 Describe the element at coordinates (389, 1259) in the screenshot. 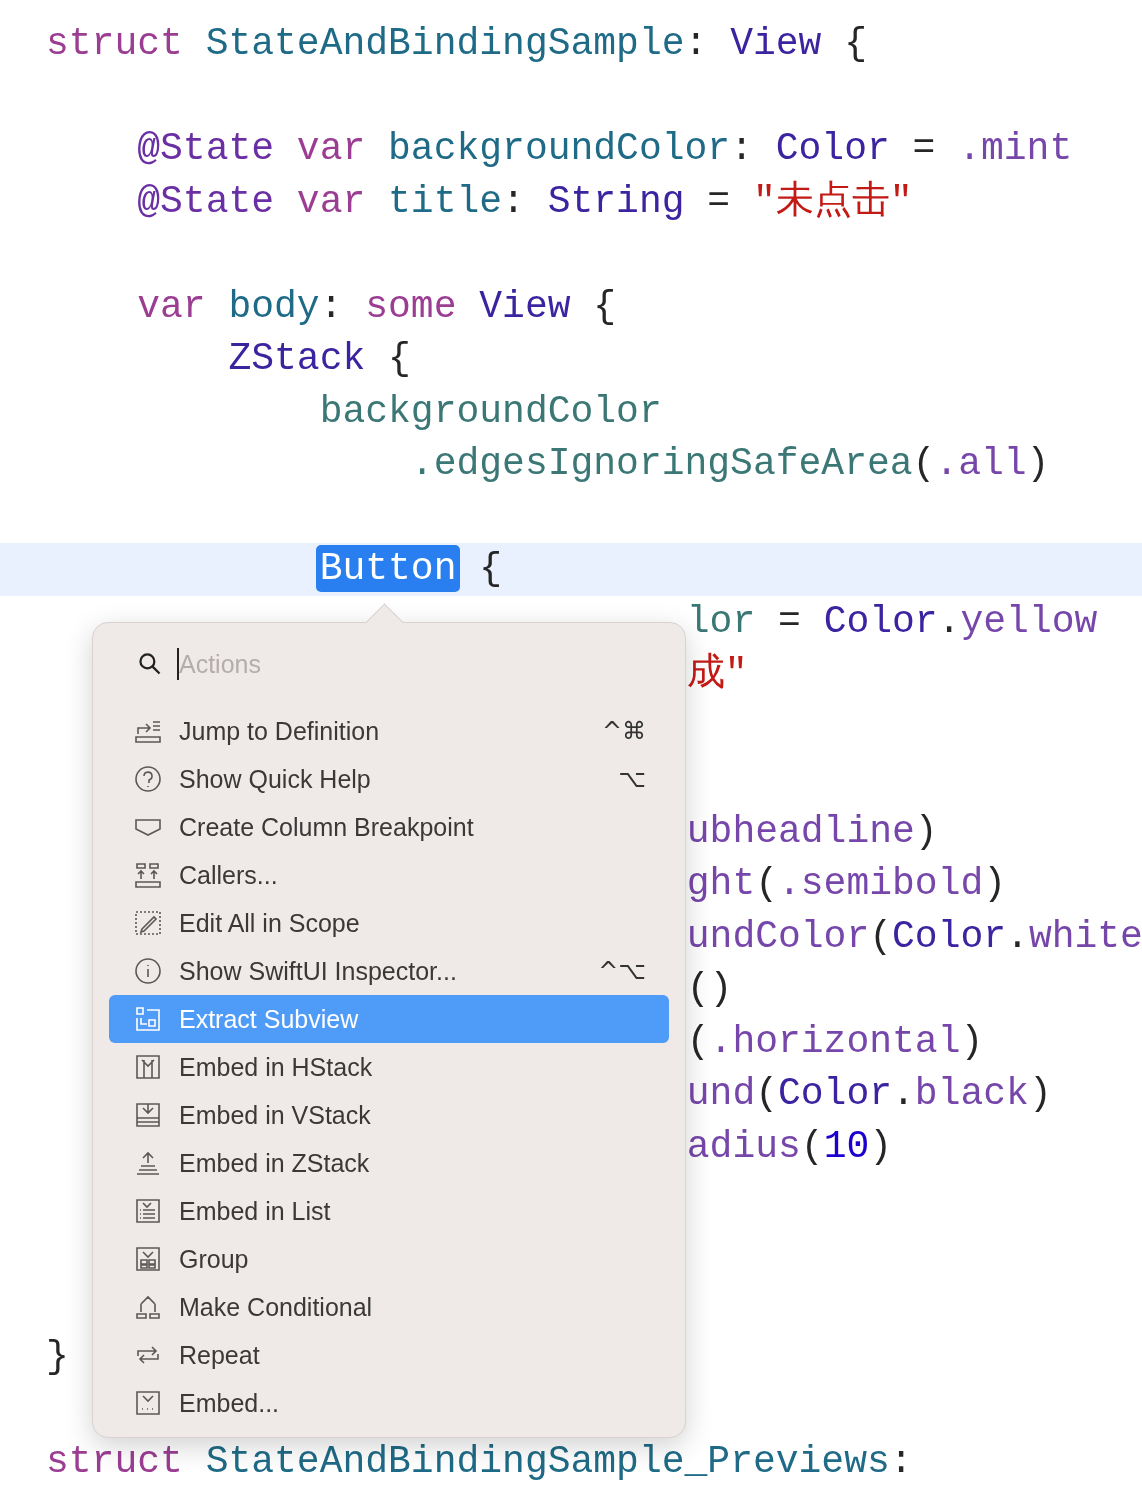

I see `menu-item: Group` at that location.